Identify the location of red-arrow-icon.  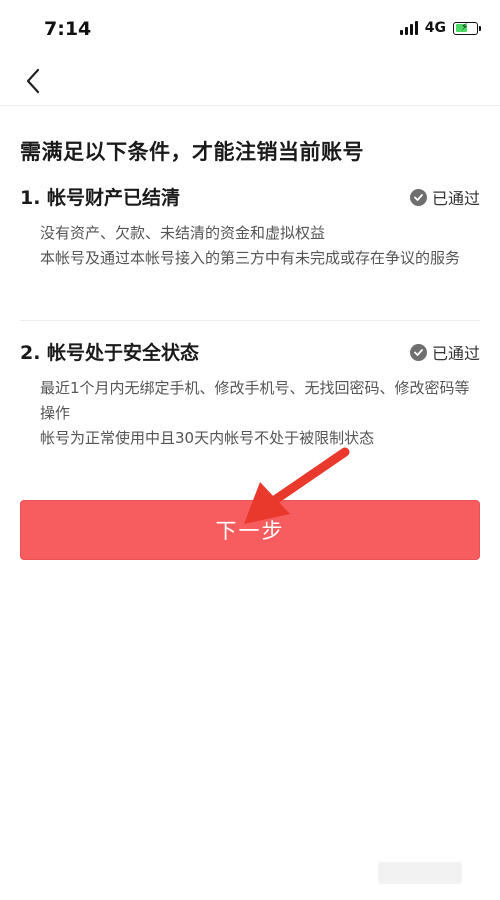
(297, 485).